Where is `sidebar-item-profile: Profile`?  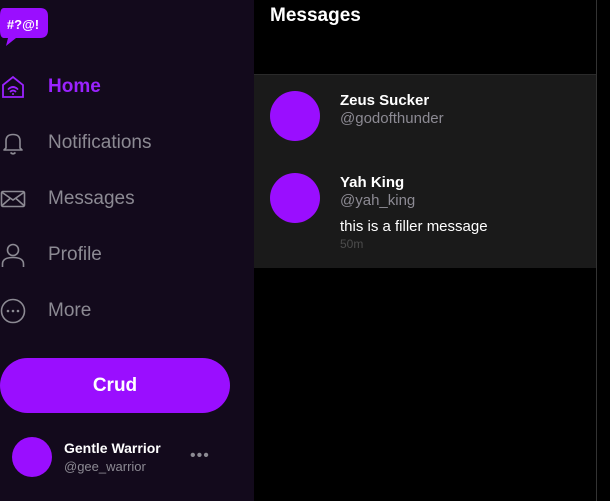
sidebar-item-profile: Profile is located at coordinates (120, 255).